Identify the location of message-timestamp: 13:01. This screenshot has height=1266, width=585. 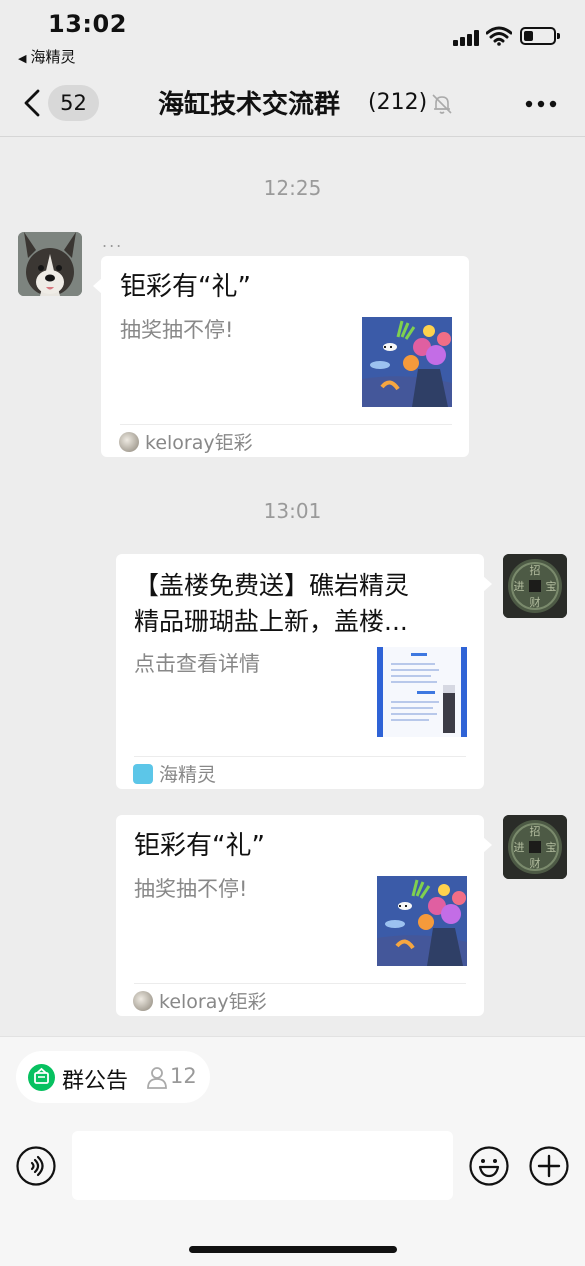
(292, 511).